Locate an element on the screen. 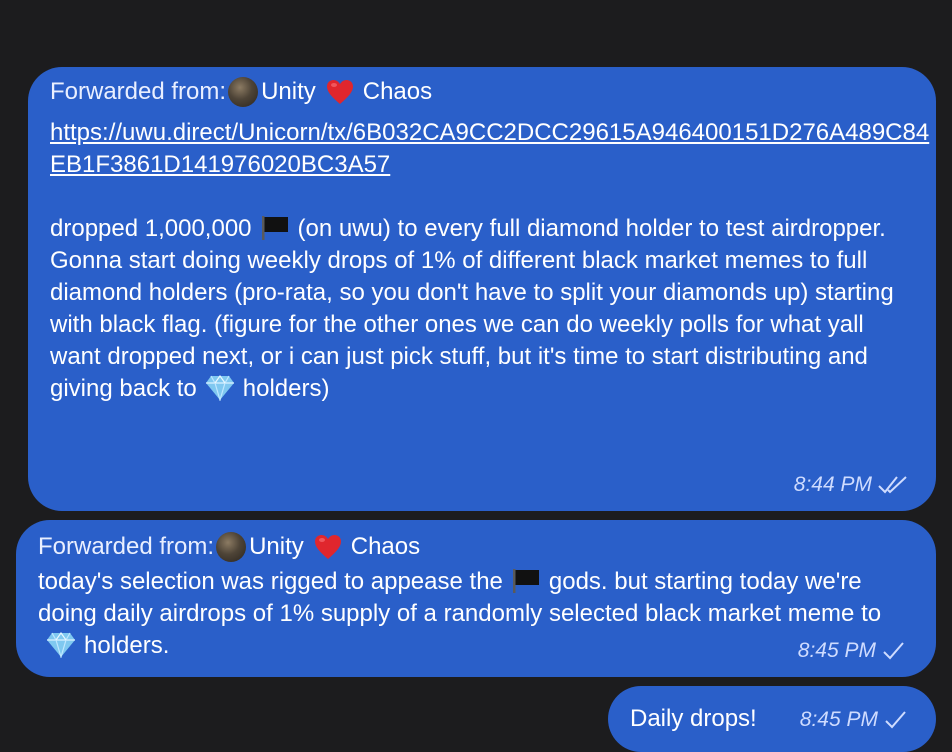 The height and width of the screenshot is (752, 952). message-bubble-outgoing: Daily drops! 8:45 PM is located at coordinates (772, 719).